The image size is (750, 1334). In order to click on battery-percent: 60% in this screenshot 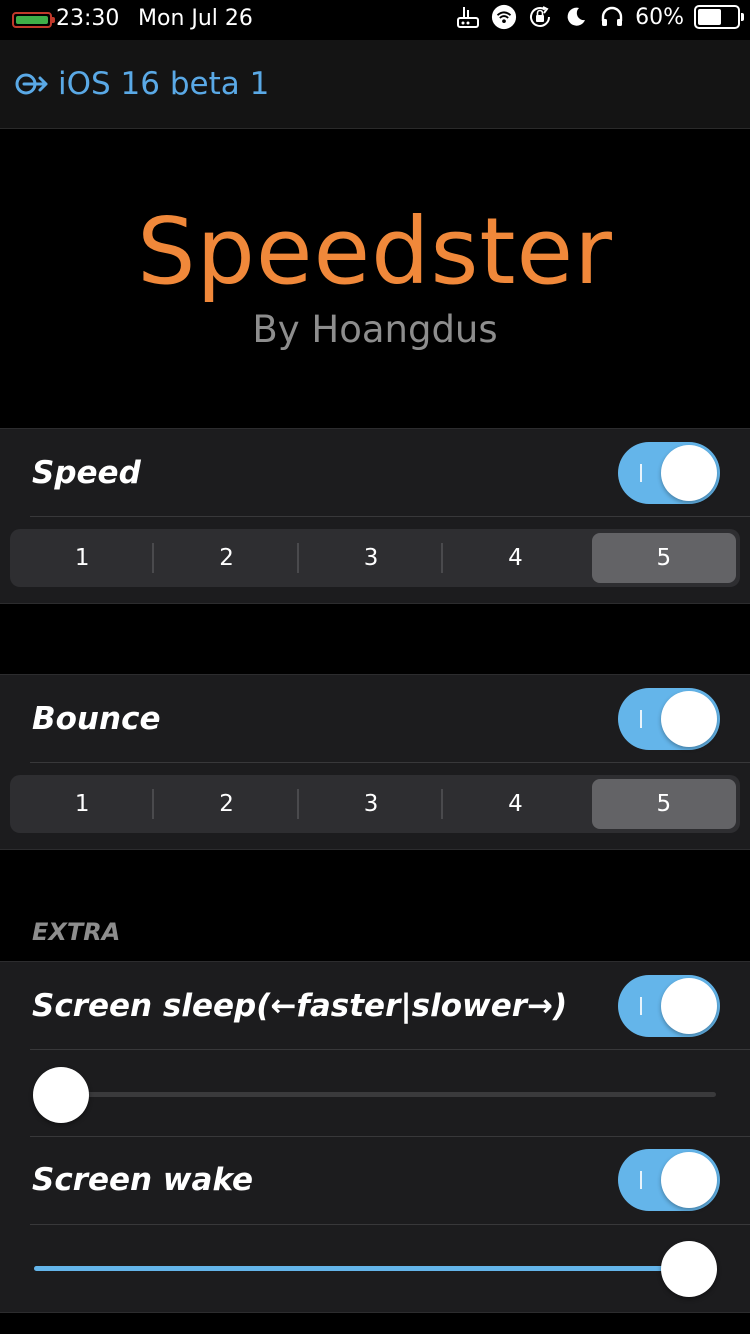, I will do `click(659, 17)`.